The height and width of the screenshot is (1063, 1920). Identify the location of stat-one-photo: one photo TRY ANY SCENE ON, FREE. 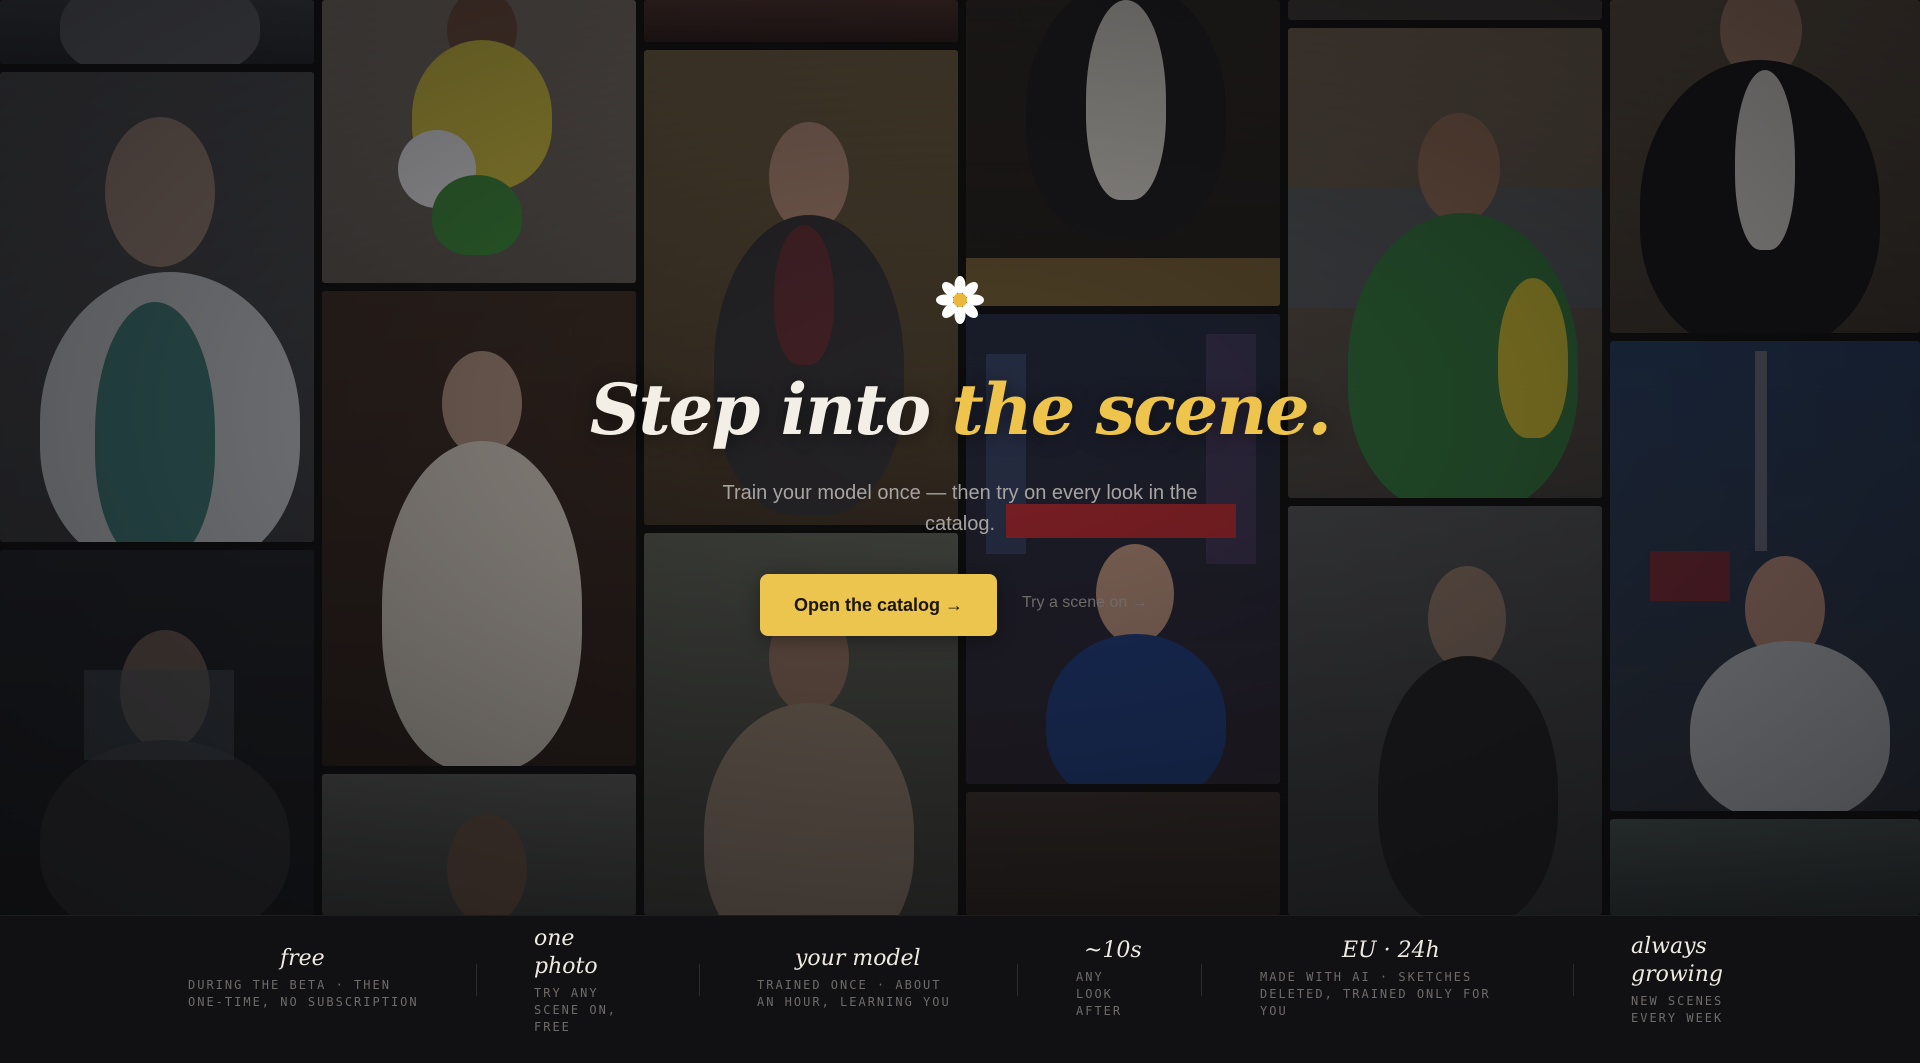
(579, 980).